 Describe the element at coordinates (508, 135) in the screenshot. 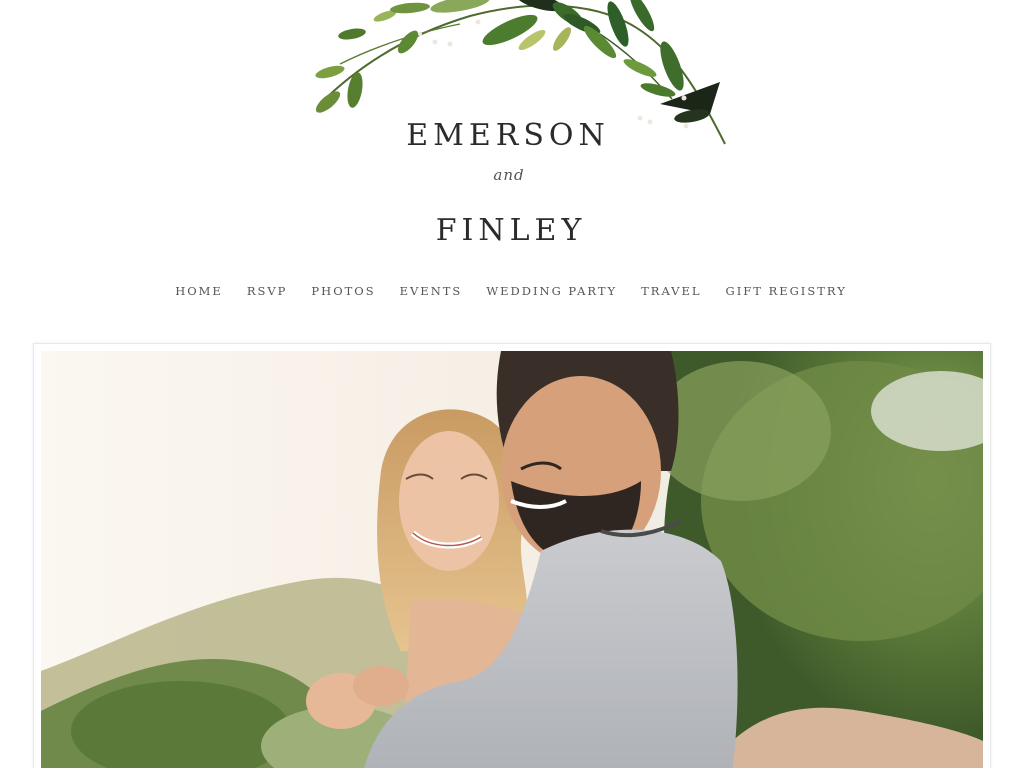

I see `couple-first-name: EMERSON` at that location.